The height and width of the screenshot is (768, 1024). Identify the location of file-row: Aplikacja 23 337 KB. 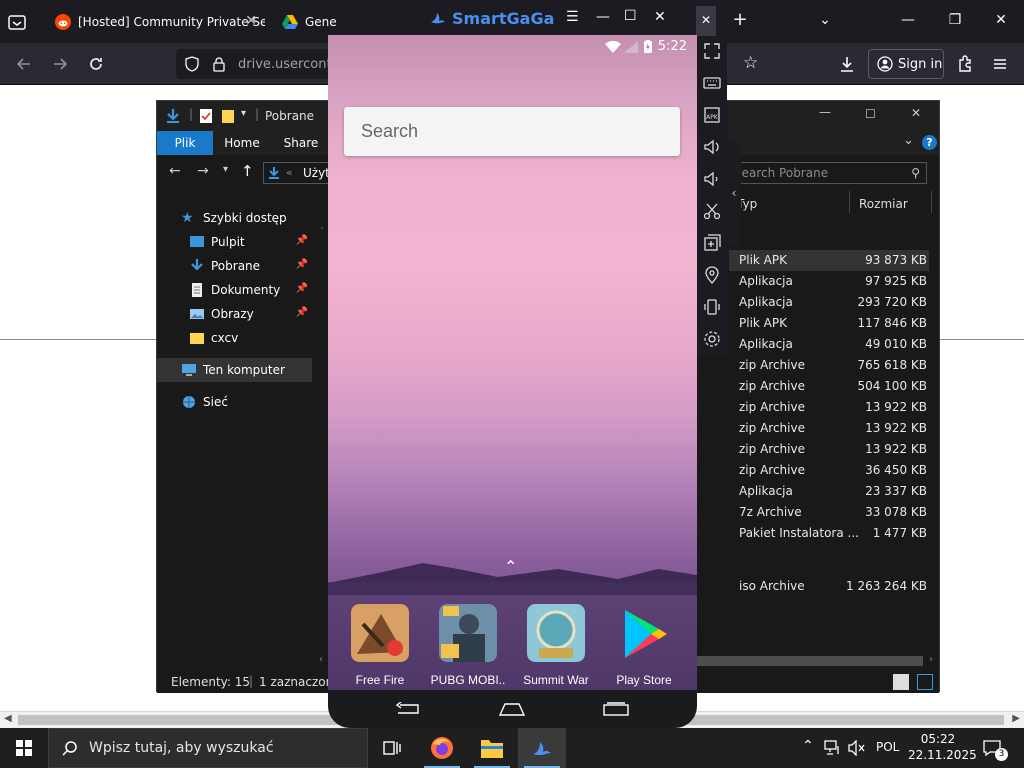
(829, 491).